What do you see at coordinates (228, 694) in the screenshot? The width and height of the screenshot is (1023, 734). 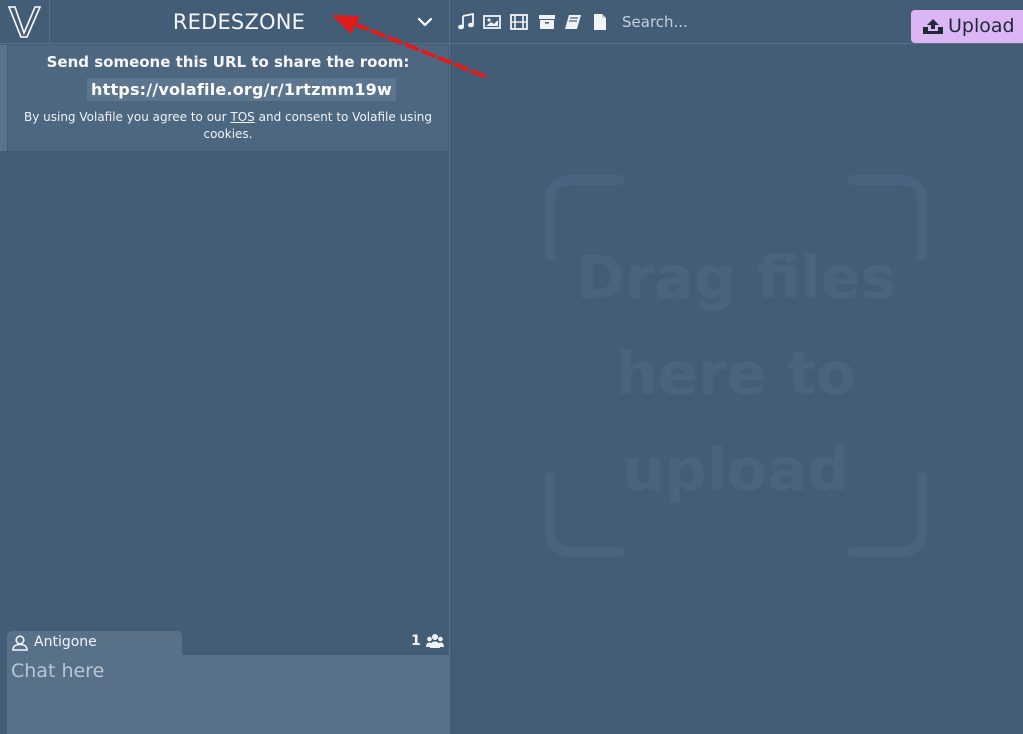 I see `chat-input` at bounding box center [228, 694].